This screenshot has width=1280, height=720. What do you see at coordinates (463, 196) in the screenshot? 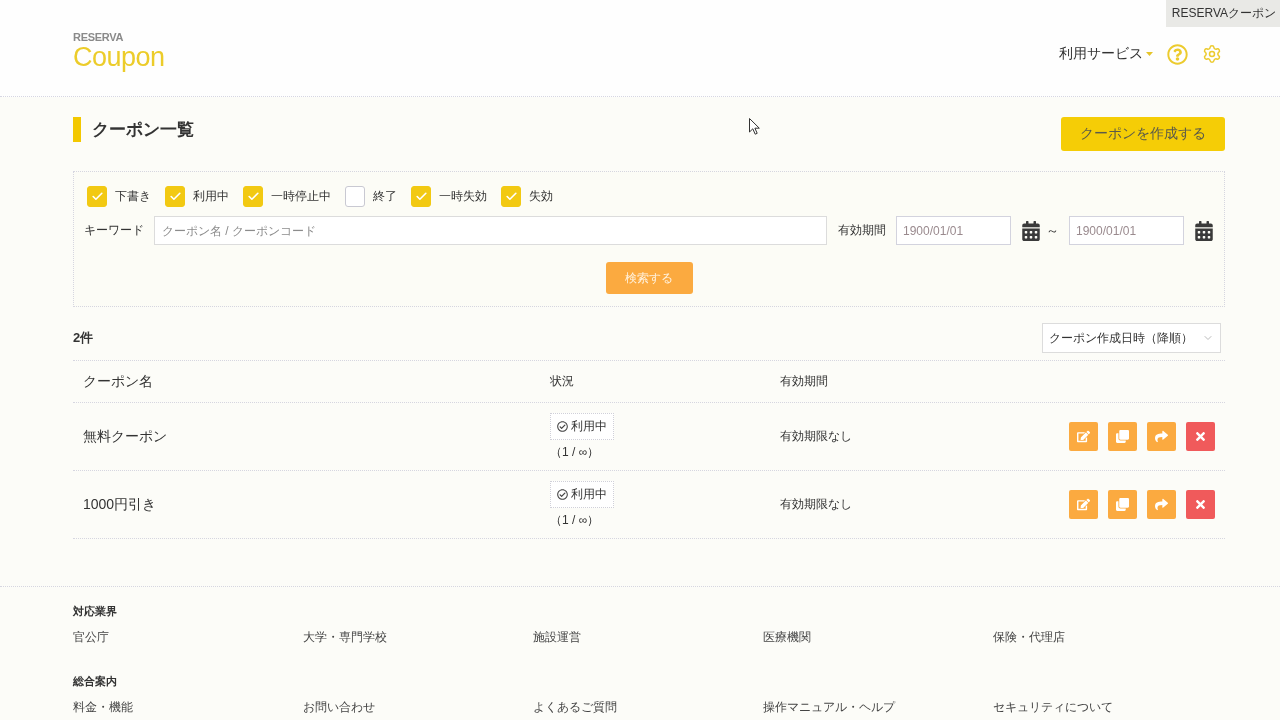
I see `status-filter-label: 一時失効` at bounding box center [463, 196].